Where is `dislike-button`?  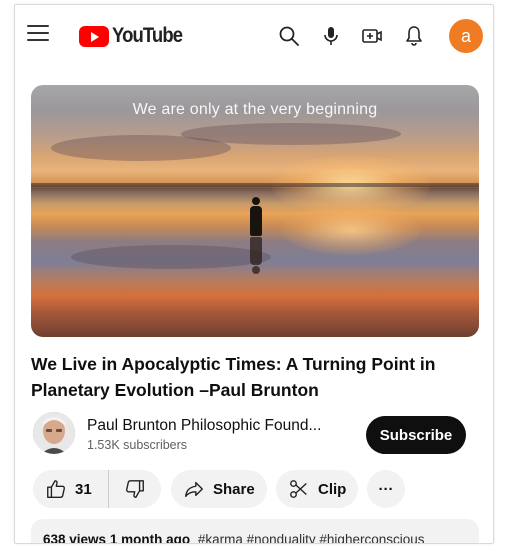 dislike-button is located at coordinates (135, 489).